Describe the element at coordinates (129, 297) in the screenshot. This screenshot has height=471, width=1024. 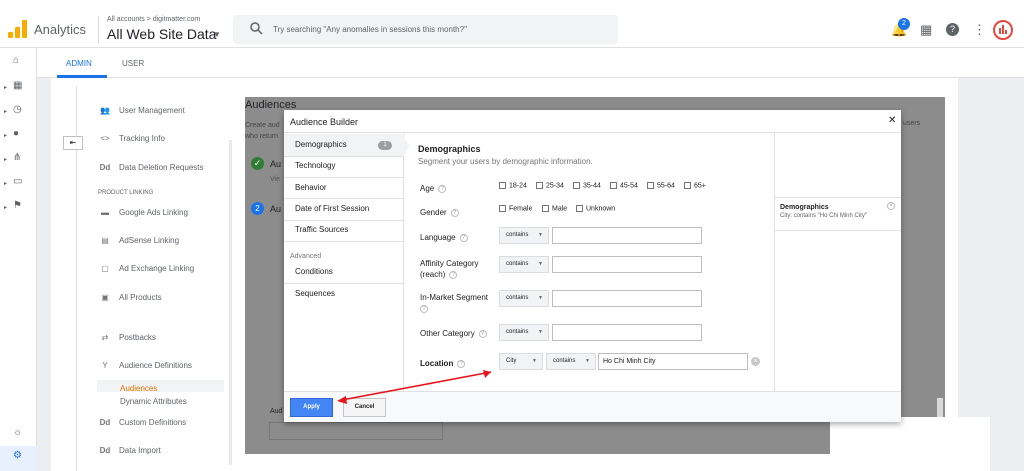
I see `menu-all-products: ▣ All Products` at that location.